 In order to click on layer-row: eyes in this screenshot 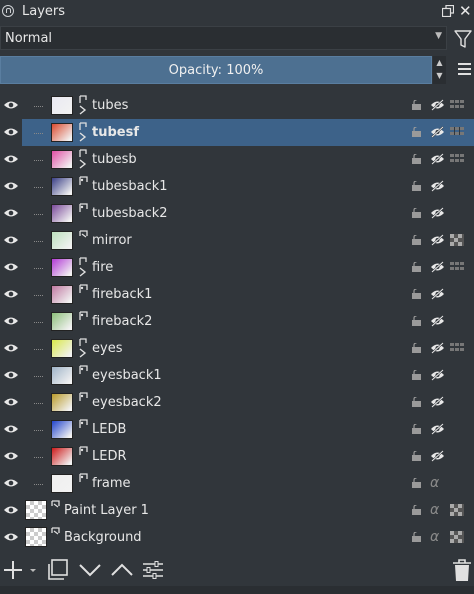, I will do `click(237, 348)`.